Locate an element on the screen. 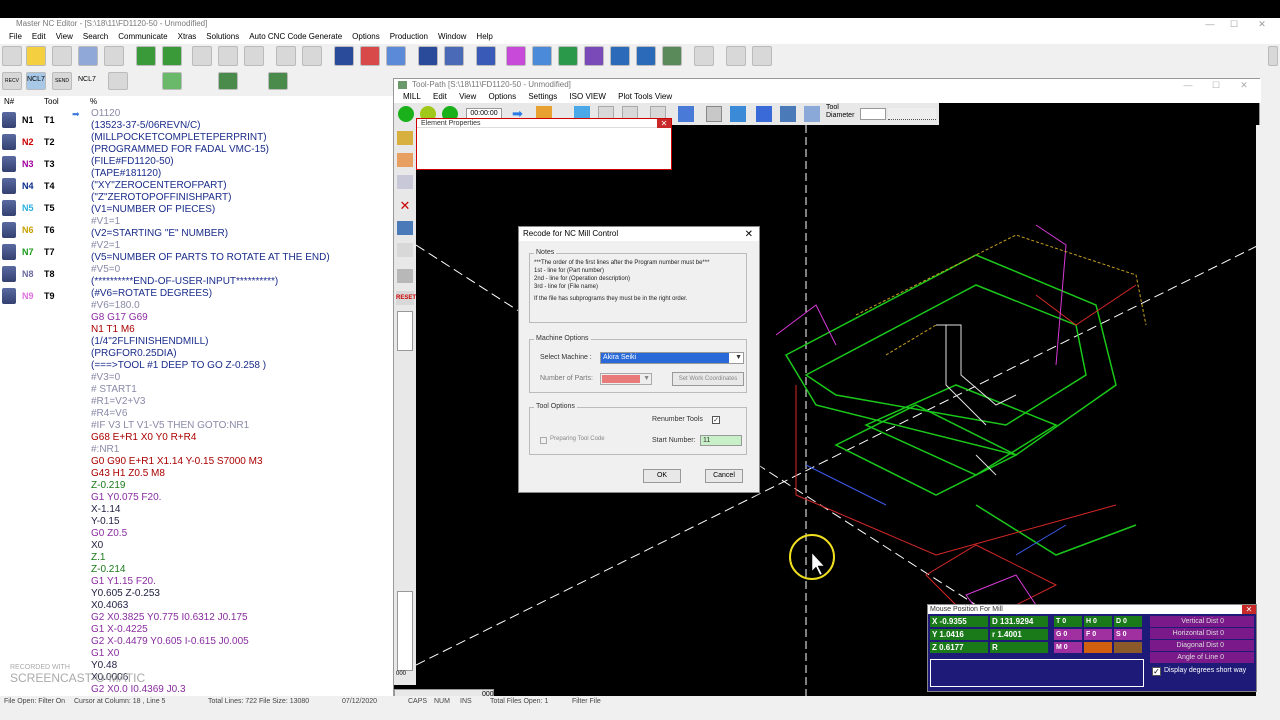 The height and width of the screenshot is (720, 1280). start-number-input: 11 is located at coordinates (721, 440).